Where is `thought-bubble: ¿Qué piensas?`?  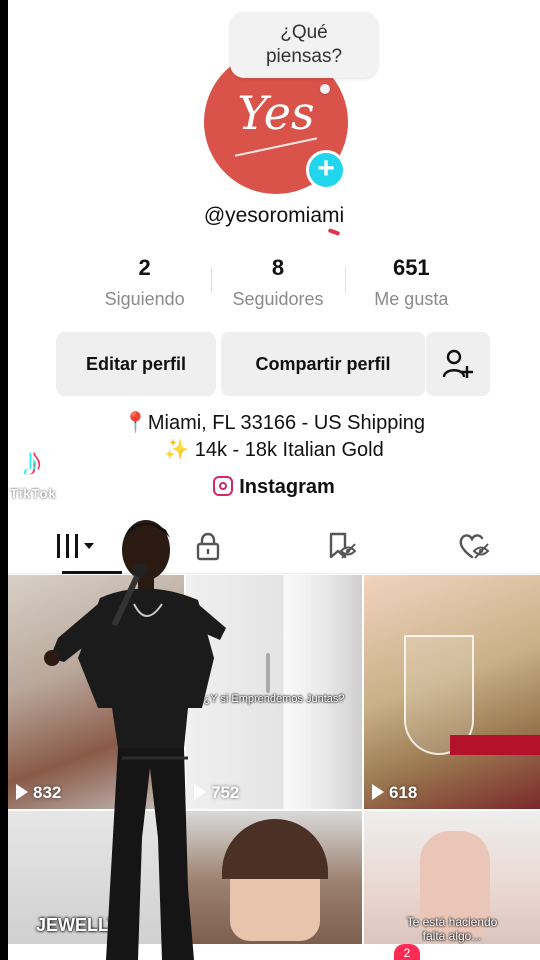 thought-bubble: ¿Qué piensas? is located at coordinates (304, 45).